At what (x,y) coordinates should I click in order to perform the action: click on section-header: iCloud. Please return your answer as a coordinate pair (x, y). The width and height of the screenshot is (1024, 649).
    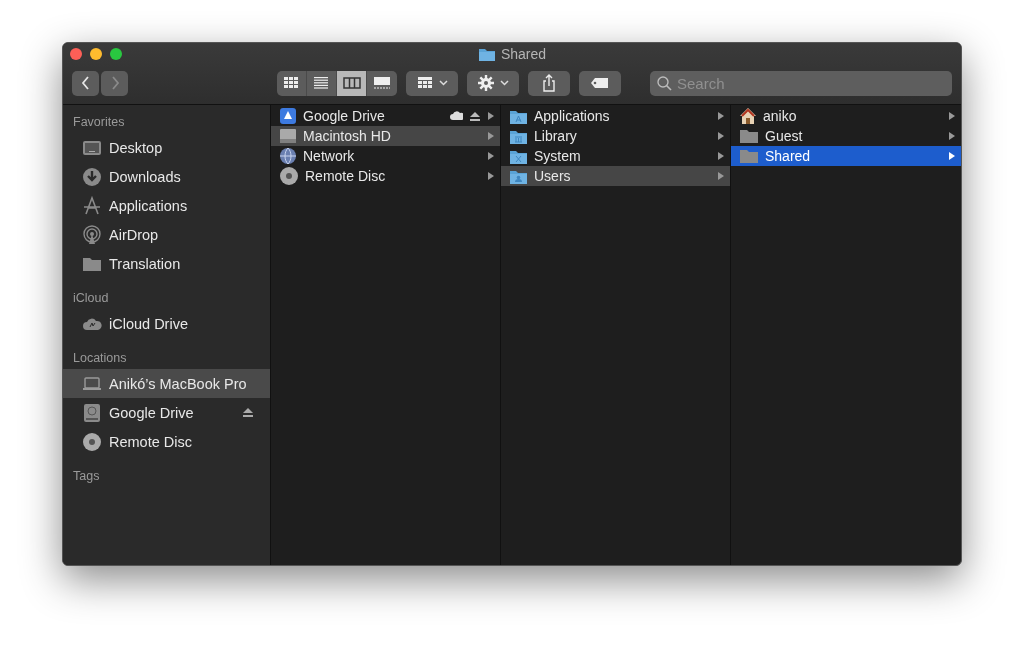
    Looking at the image, I should click on (91, 298).